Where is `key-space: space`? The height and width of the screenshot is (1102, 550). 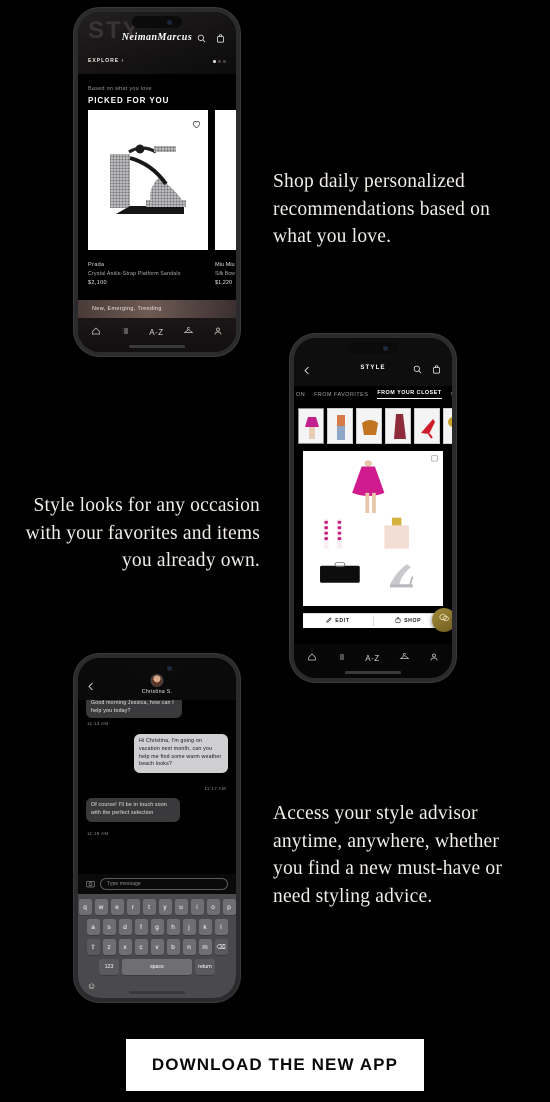 key-space: space is located at coordinates (157, 967).